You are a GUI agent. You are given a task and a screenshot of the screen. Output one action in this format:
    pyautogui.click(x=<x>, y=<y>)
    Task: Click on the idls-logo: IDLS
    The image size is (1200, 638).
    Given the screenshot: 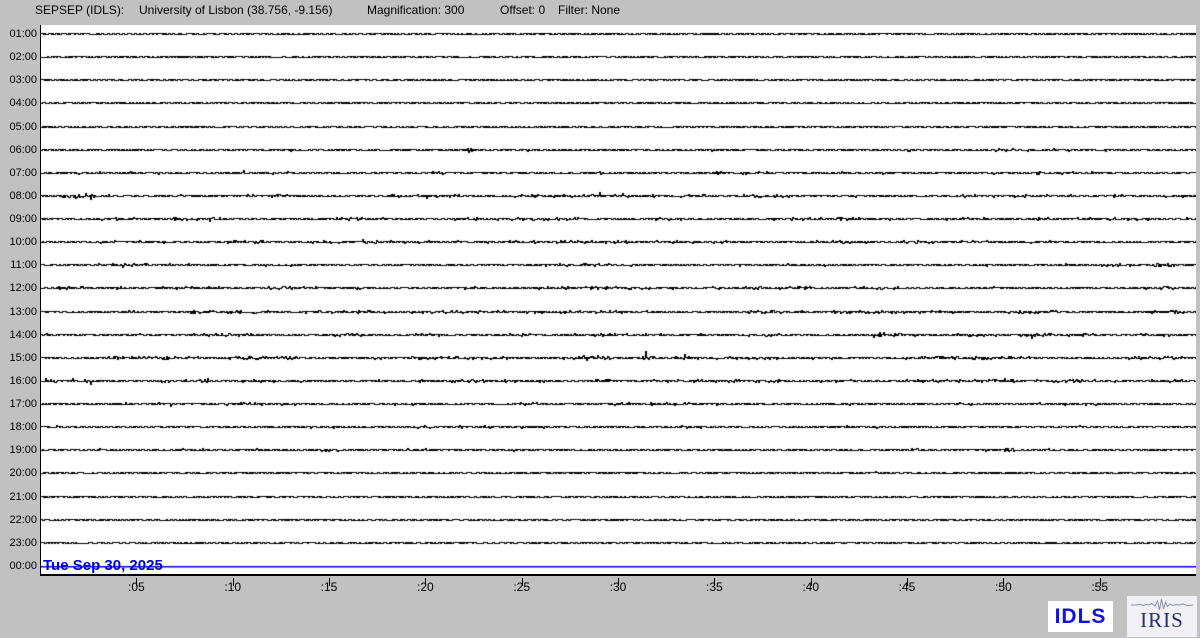 What is the action you would take?
    pyautogui.click(x=1080, y=616)
    